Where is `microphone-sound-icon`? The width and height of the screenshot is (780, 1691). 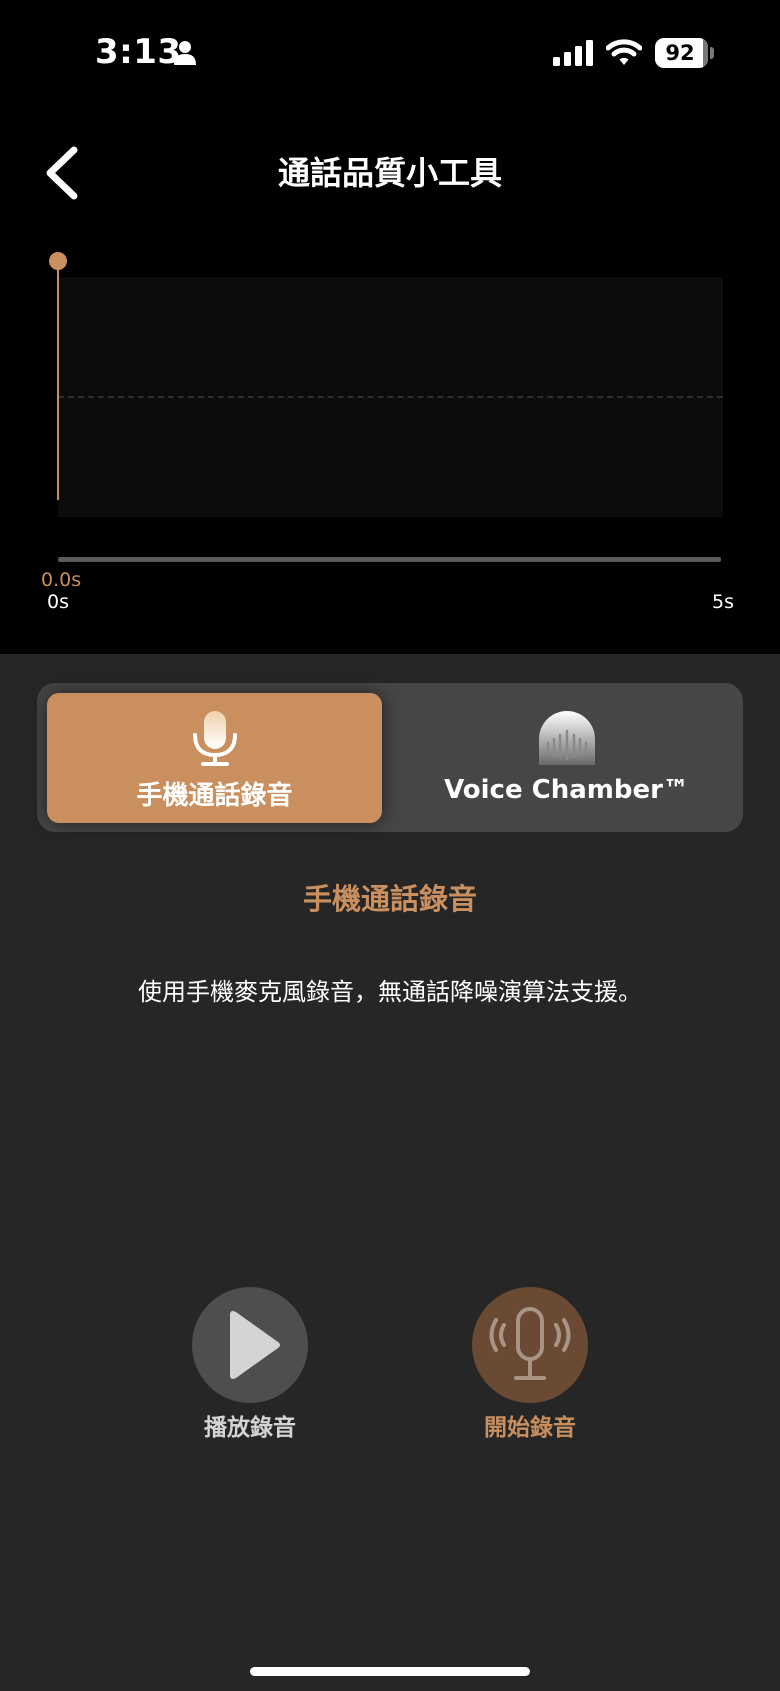
microphone-sound-icon is located at coordinates (530, 1343).